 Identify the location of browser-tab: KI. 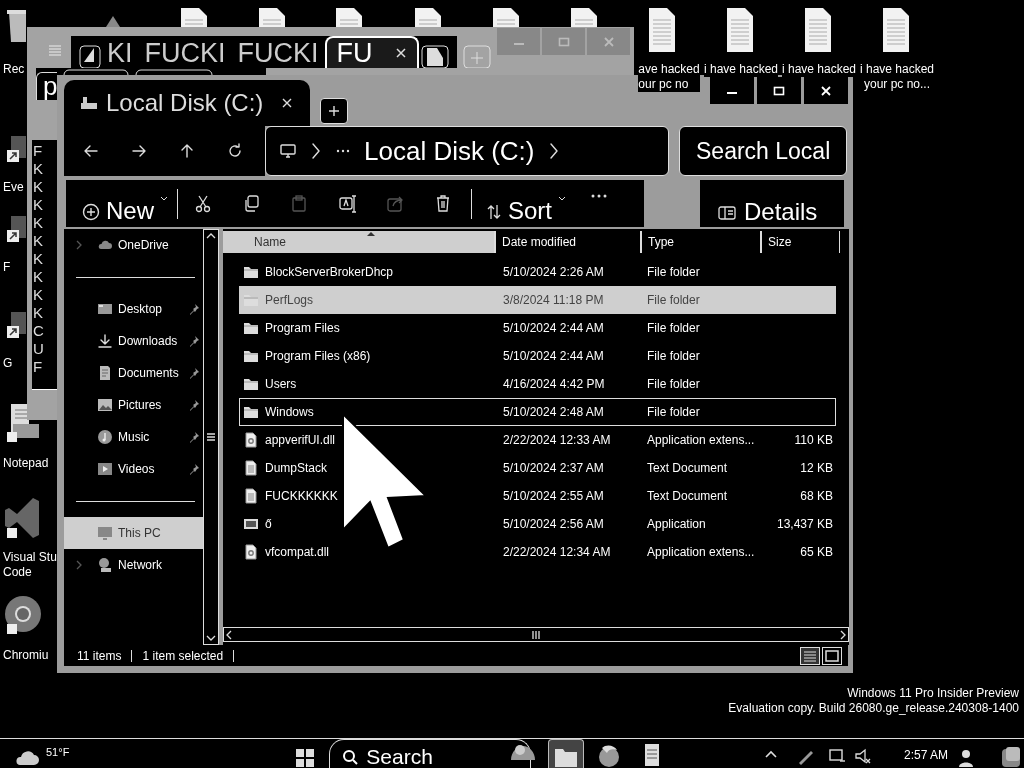
(120, 53).